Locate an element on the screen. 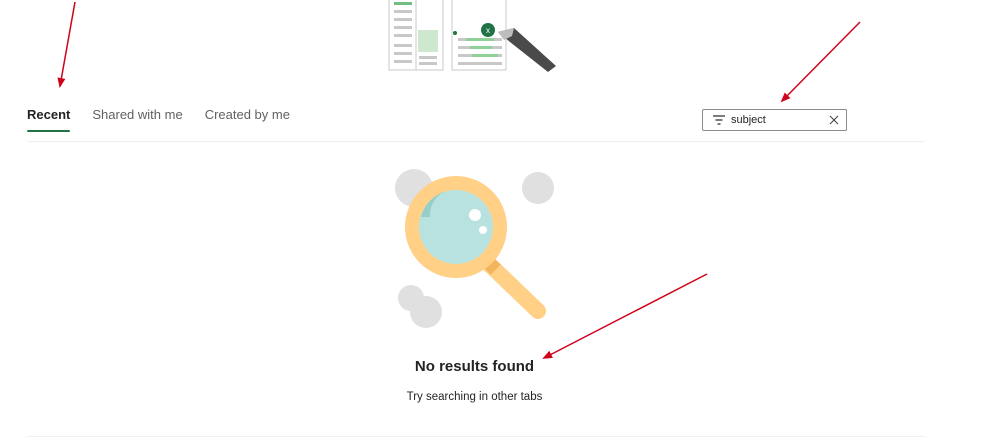  tab-recent: Recent is located at coordinates (49, 116).